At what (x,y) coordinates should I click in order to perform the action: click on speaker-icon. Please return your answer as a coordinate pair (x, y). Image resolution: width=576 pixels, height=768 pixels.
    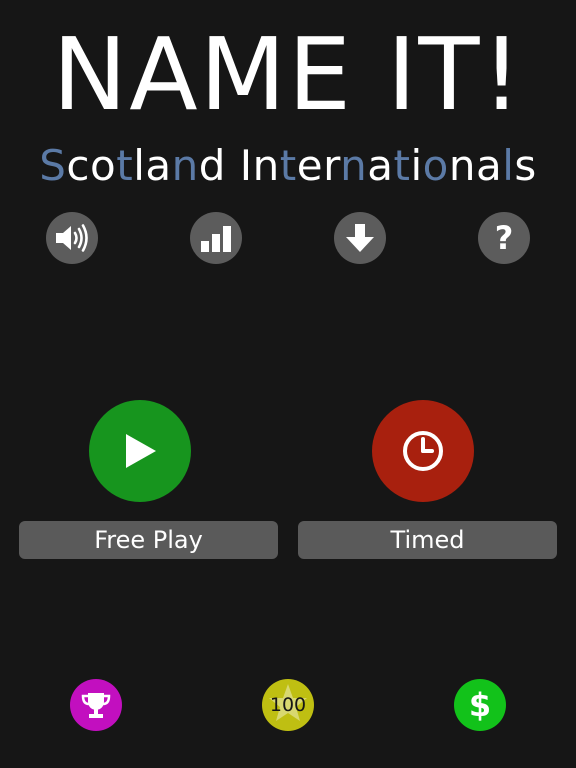
    Looking at the image, I should click on (72, 238).